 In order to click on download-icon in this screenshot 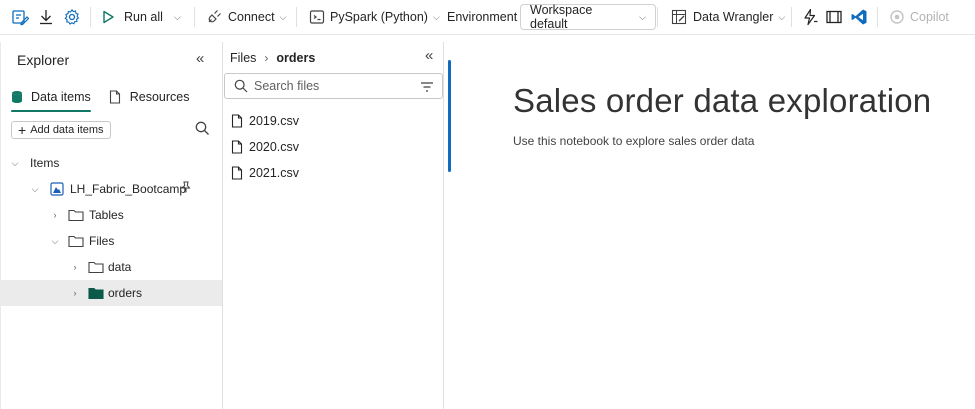, I will do `click(46, 17)`.